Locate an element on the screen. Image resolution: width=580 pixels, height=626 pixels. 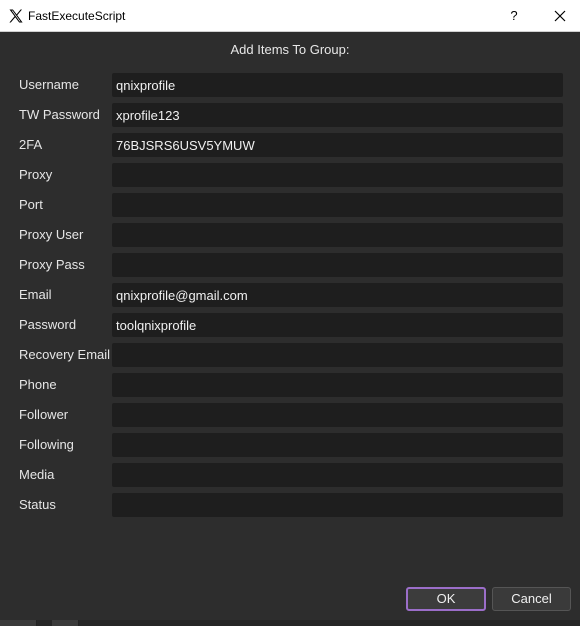
field-label-proxy-pass: Proxy Pass is located at coordinates (52, 264).